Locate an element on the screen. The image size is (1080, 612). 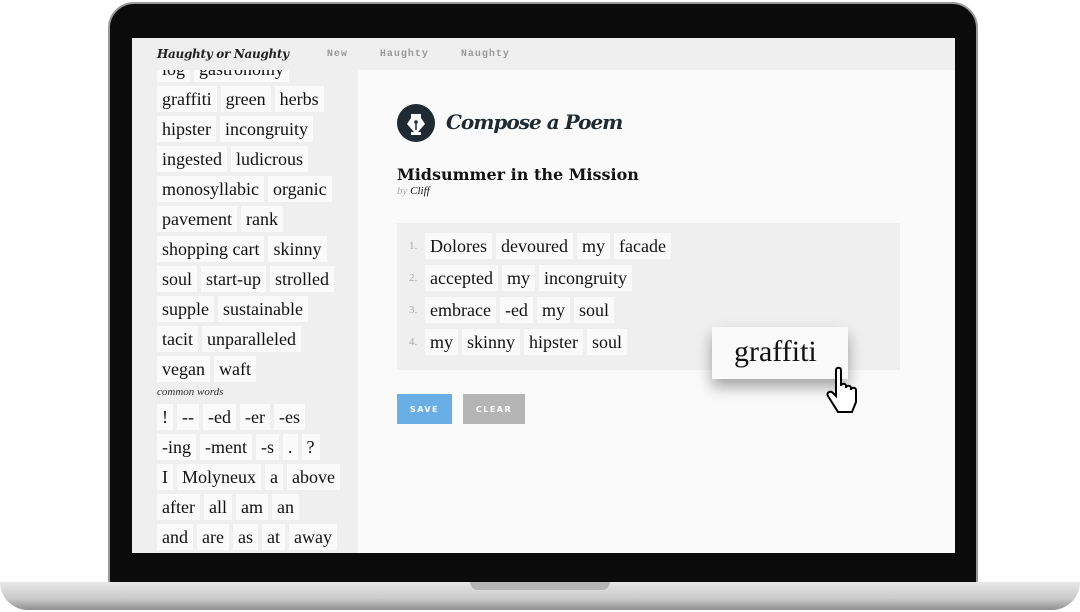
word-tile: I is located at coordinates (165, 477).